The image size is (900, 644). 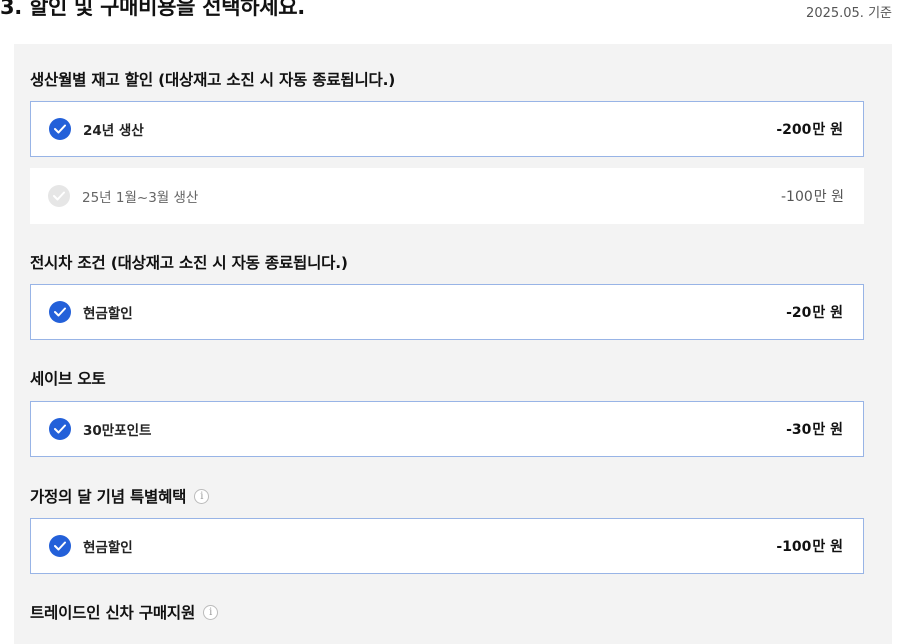 I want to click on section-title-text: 생산월별 재고 할인 (대상재고 소진 시 자동 종료됩니다.), so click(x=213, y=80).